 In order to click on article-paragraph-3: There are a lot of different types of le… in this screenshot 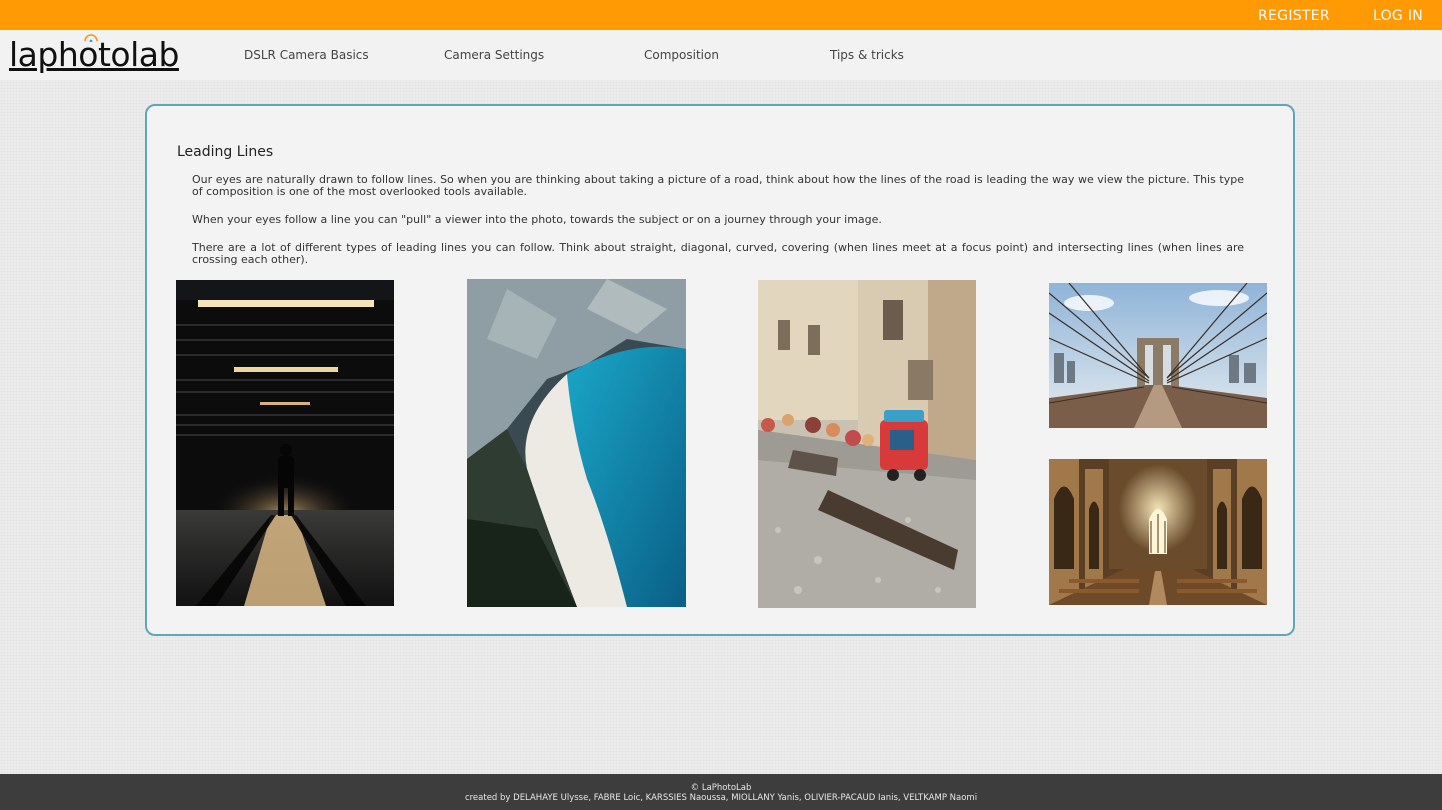, I will do `click(718, 253)`.